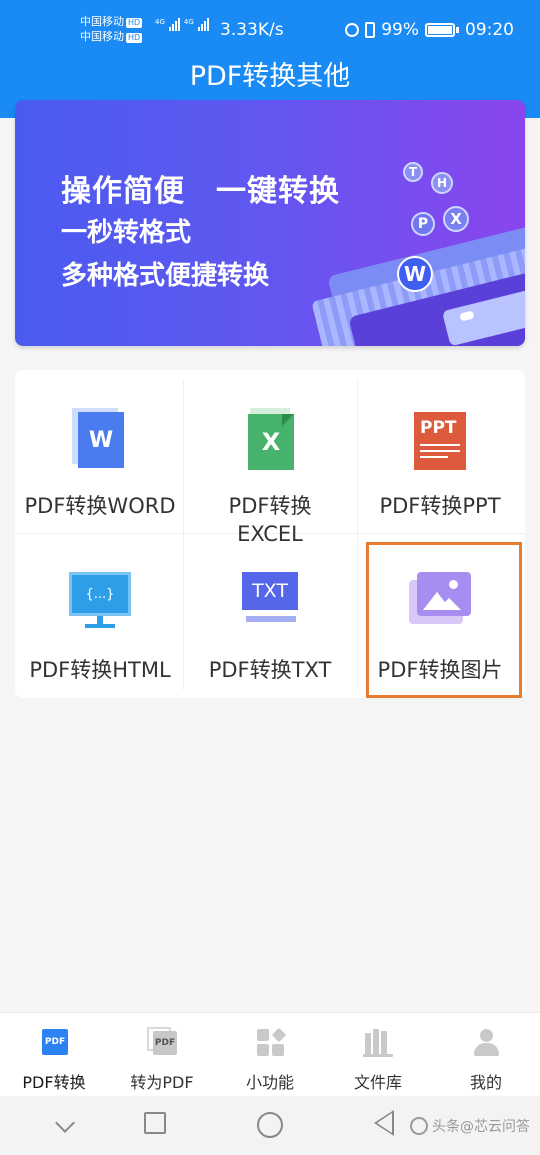  What do you see at coordinates (485, 1082) in the screenshot?
I see `tab-mine-label: 我的` at bounding box center [485, 1082].